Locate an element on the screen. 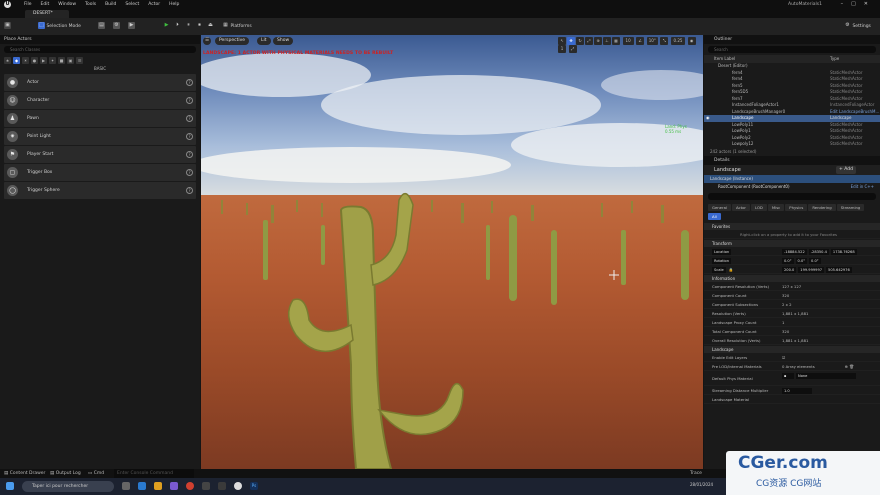 The image size is (880, 495). unreal-taskbar-icon is located at coordinates (238, 486).